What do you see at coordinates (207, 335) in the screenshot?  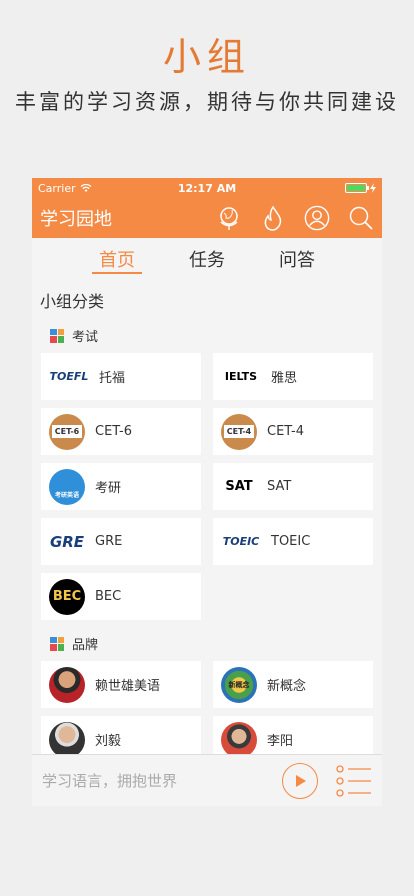 I see `category-header-exam: 考试` at bounding box center [207, 335].